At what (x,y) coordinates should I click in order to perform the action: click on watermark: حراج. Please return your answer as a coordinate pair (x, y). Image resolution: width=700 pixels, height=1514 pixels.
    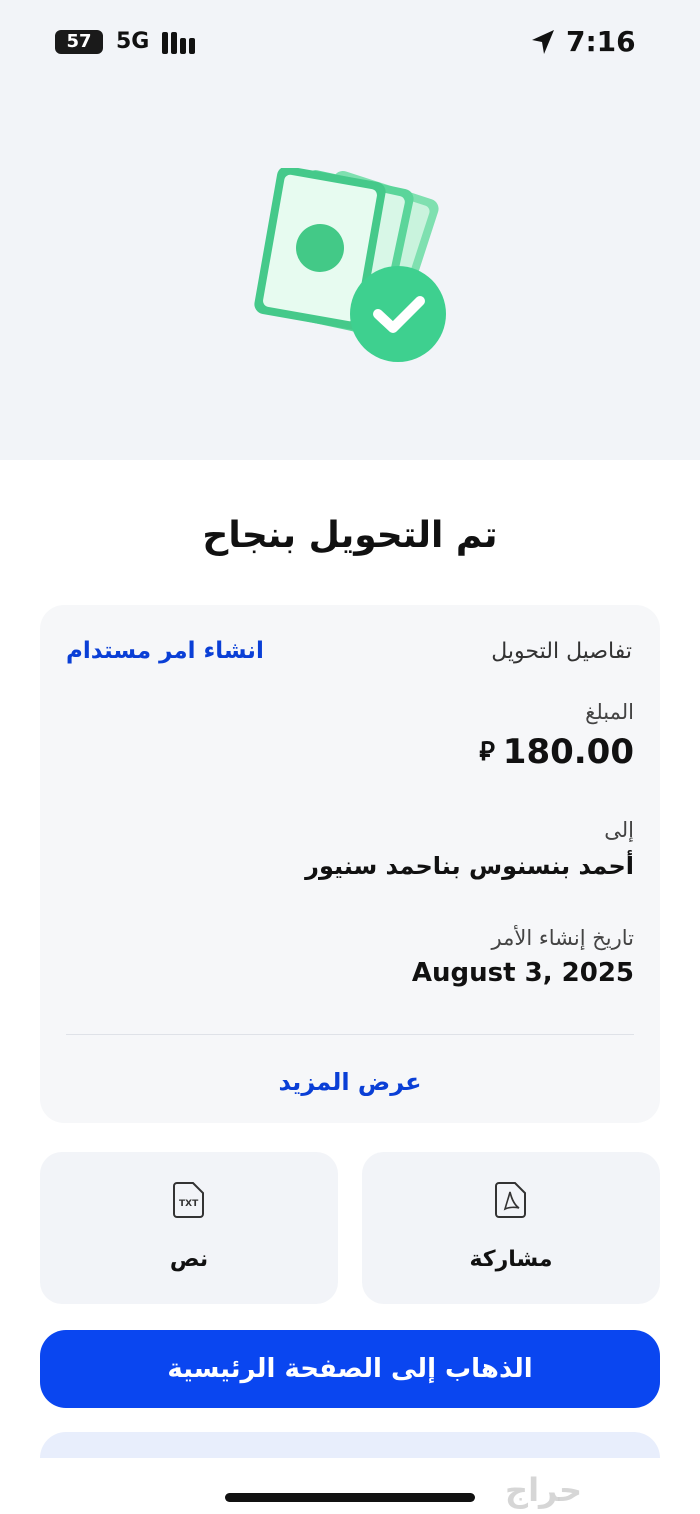
    Looking at the image, I should click on (543, 1490).